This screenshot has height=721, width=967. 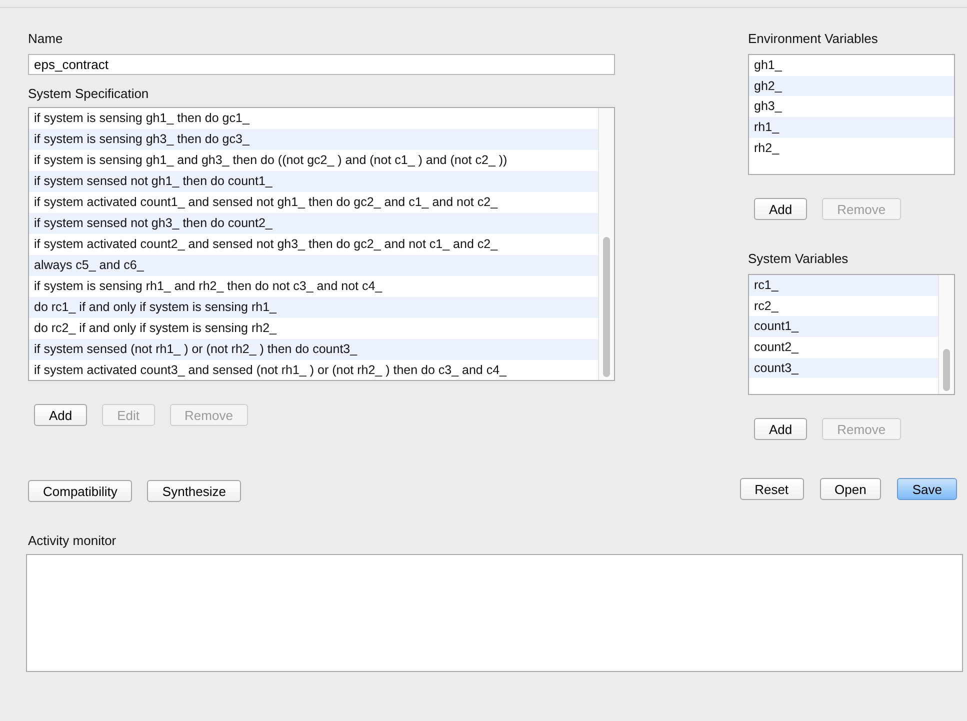 What do you see at coordinates (851, 489) in the screenshot?
I see `file-button: Open` at bounding box center [851, 489].